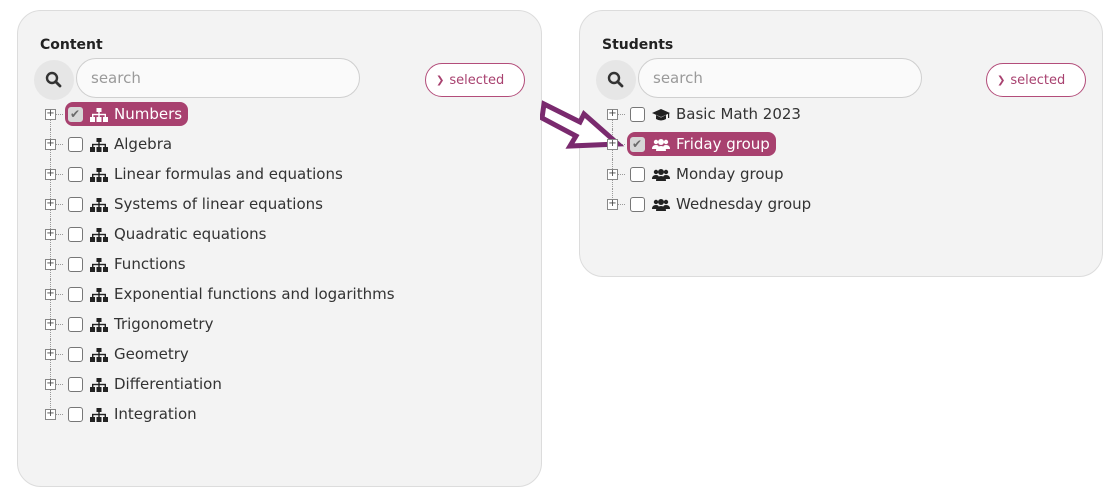 The height and width of the screenshot is (496, 1118). Describe the element at coordinates (475, 80) in the screenshot. I see `content-selected-filter-button: ❯ selected` at that location.